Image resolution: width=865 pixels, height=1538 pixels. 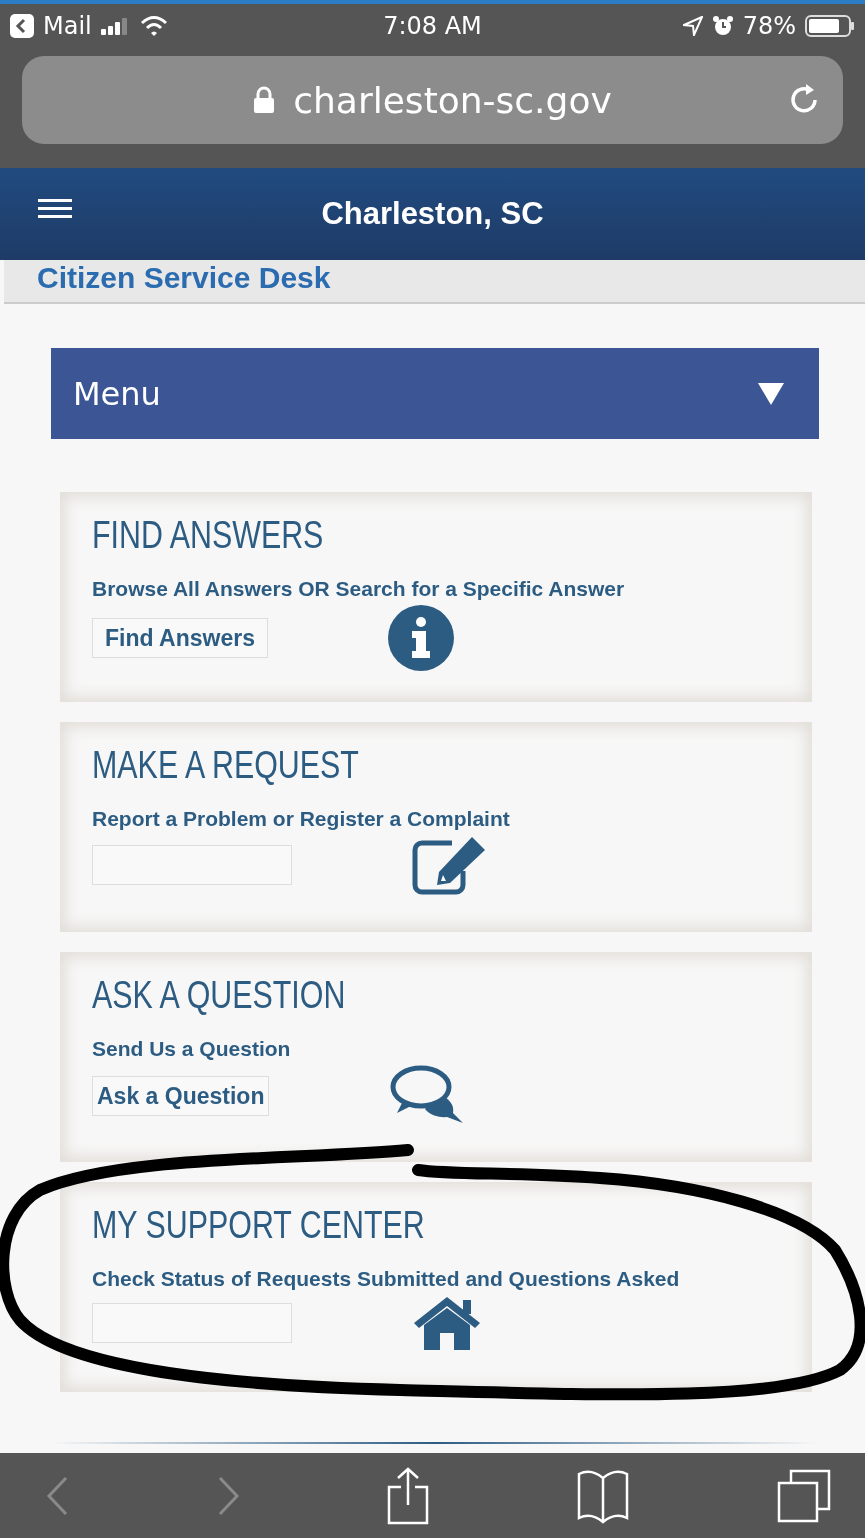 I want to click on menu-icon, so click(x=55, y=209).